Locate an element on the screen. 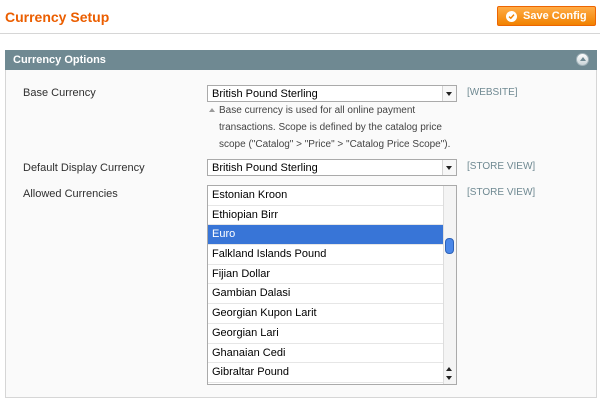 The image size is (600, 403). currency-option: Ethiopian Birr is located at coordinates (326, 216).